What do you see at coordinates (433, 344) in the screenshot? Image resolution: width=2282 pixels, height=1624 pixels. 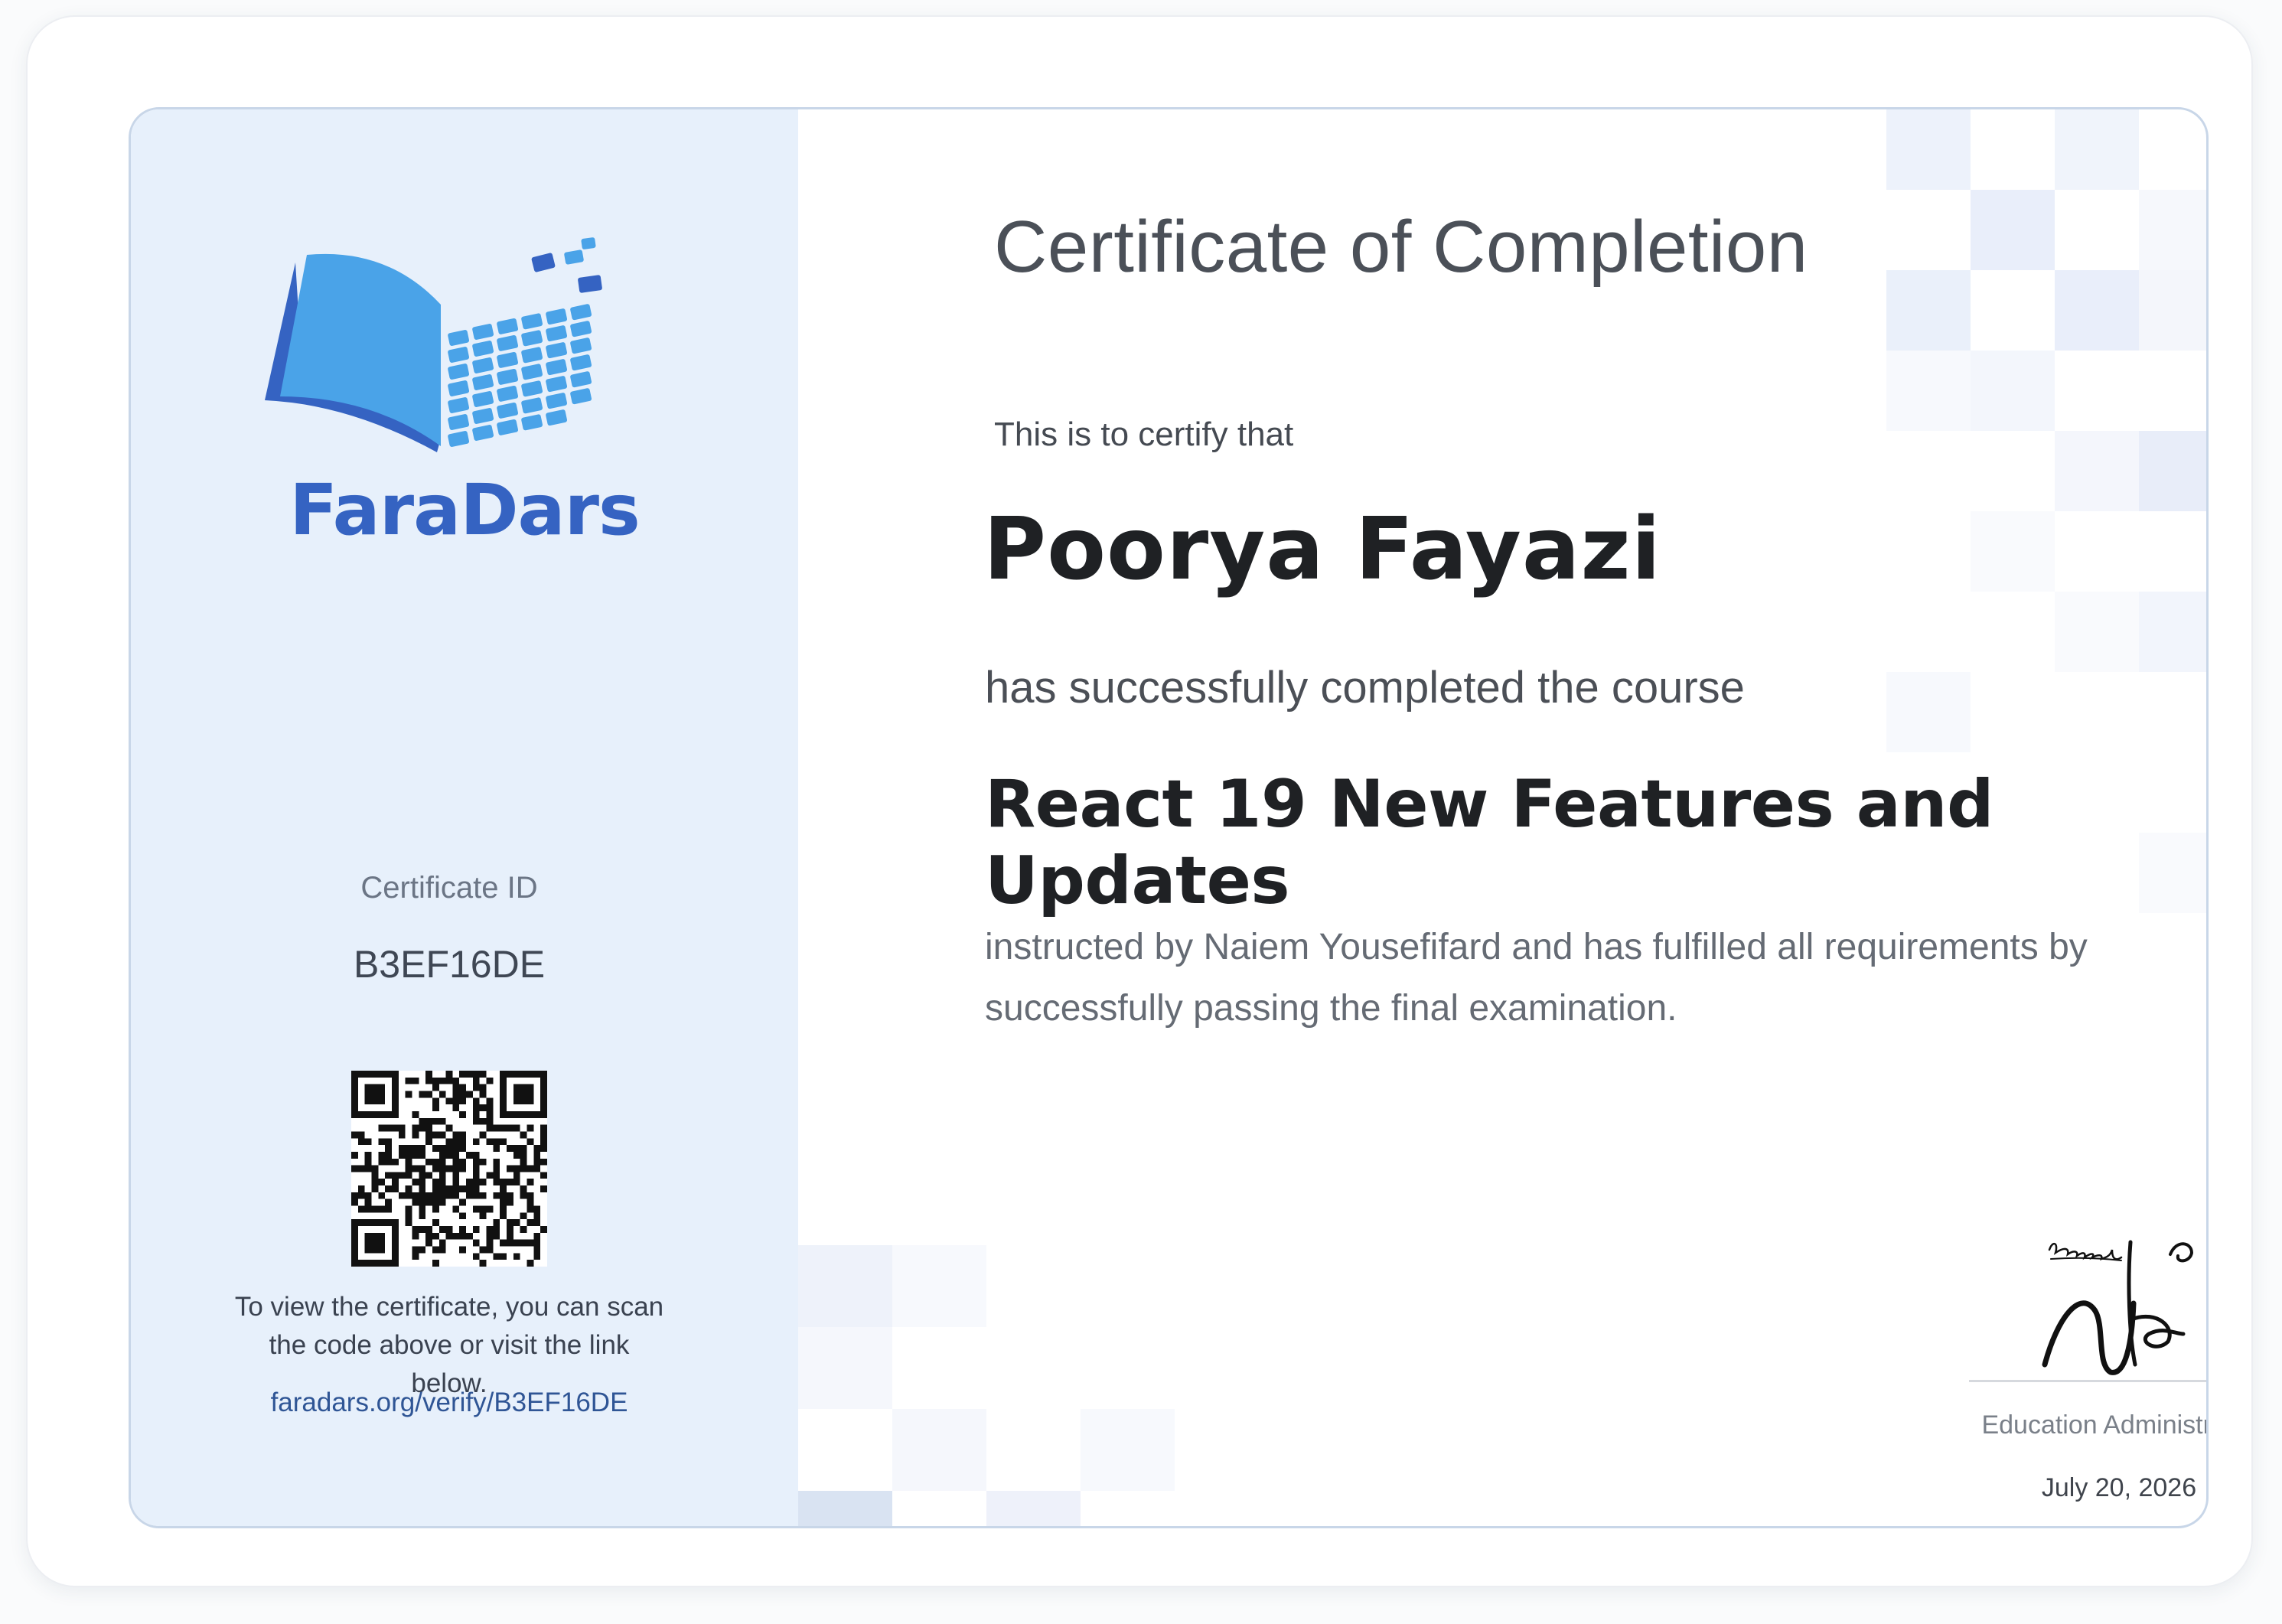 I see `open-book-pixel-logo` at bounding box center [433, 344].